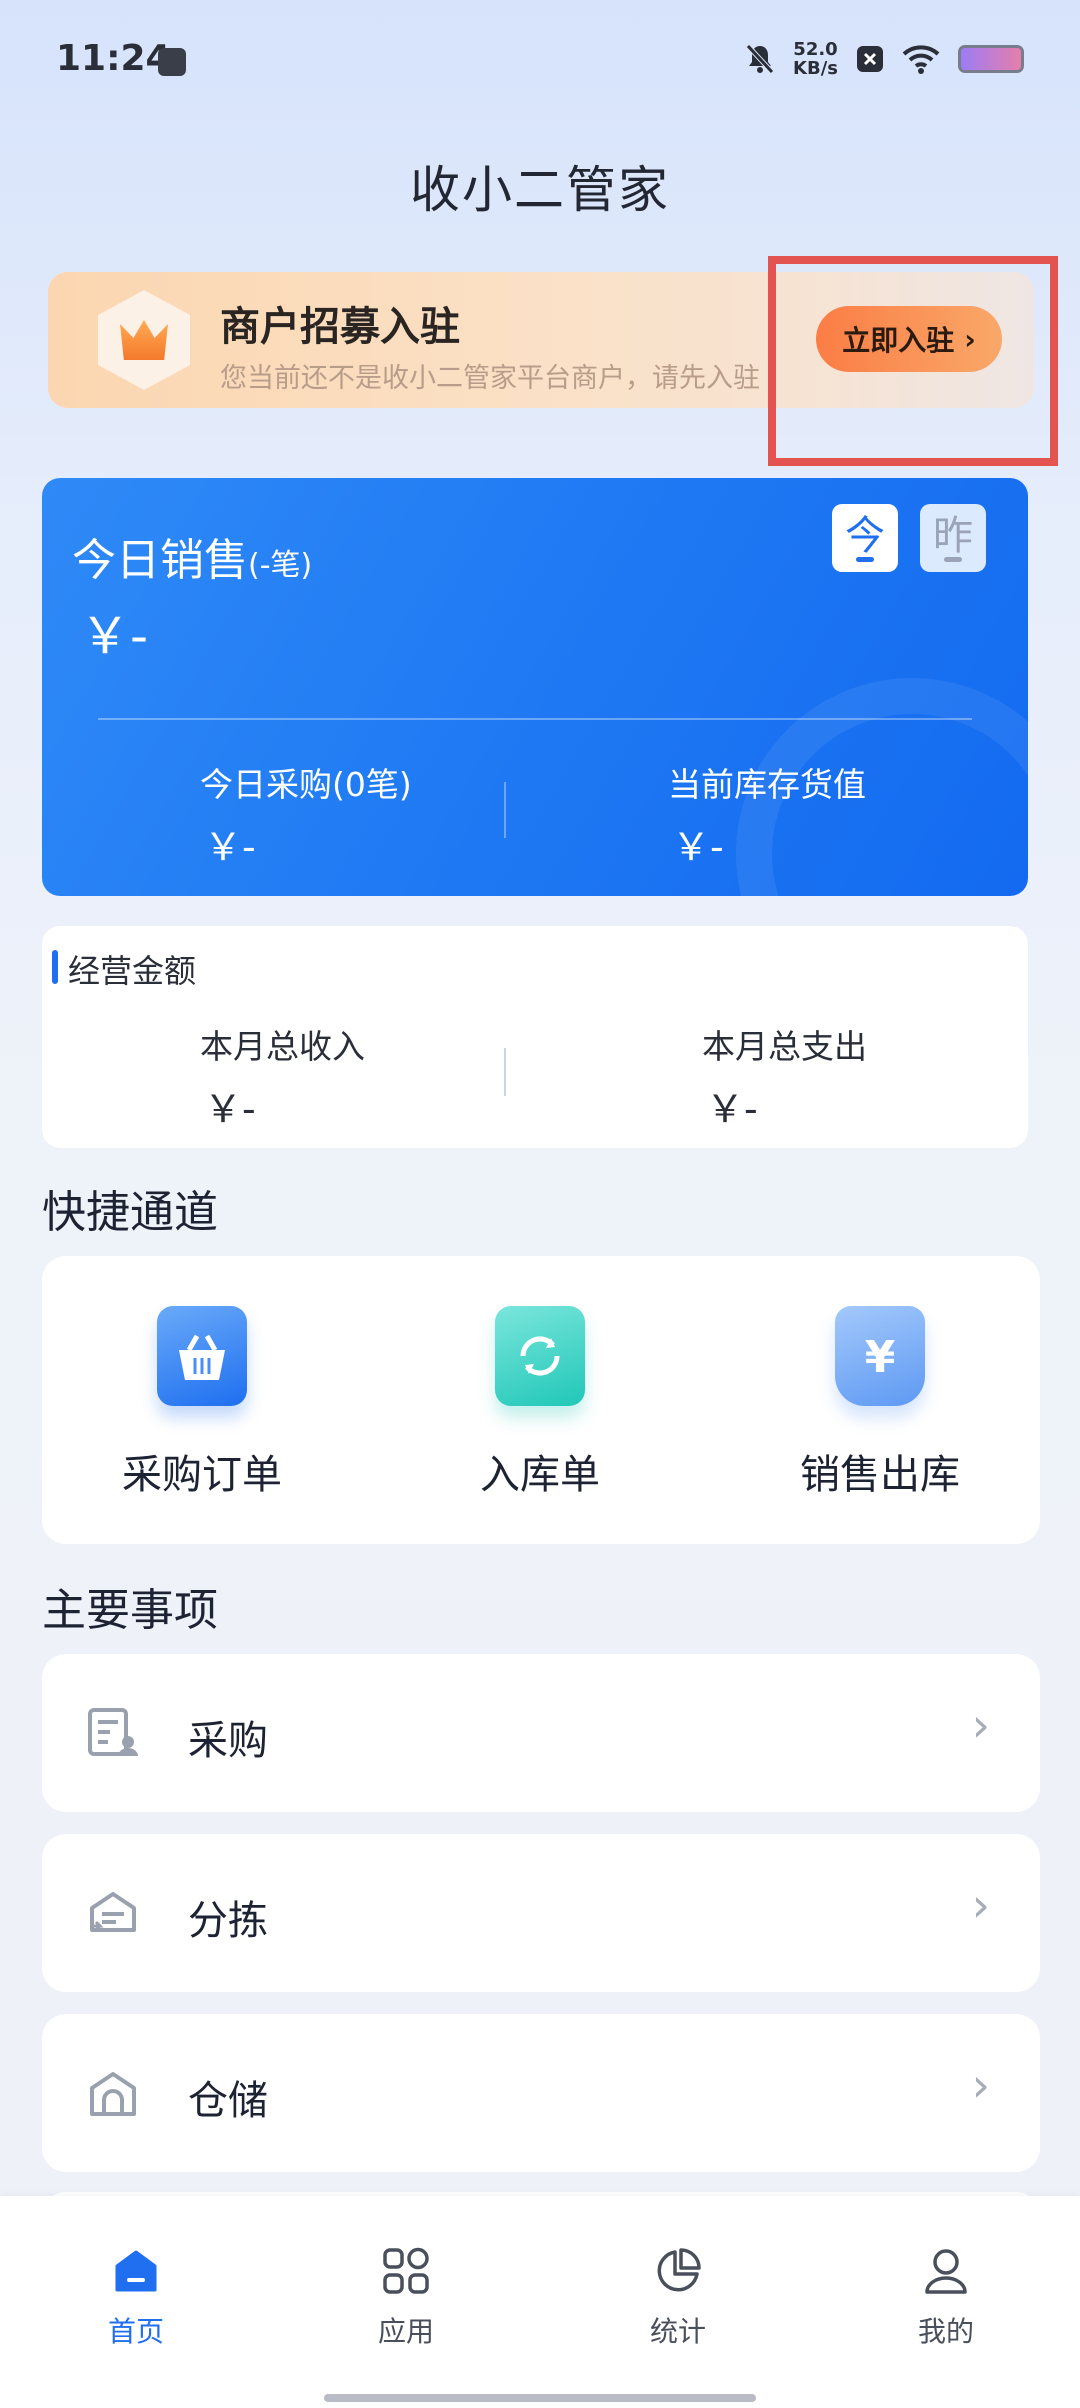 Image resolution: width=1080 pixels, height=2408 pixels. Describe the element at coordinates (172, 62) in the screenshot. I see `notification-app-icon` at that location.